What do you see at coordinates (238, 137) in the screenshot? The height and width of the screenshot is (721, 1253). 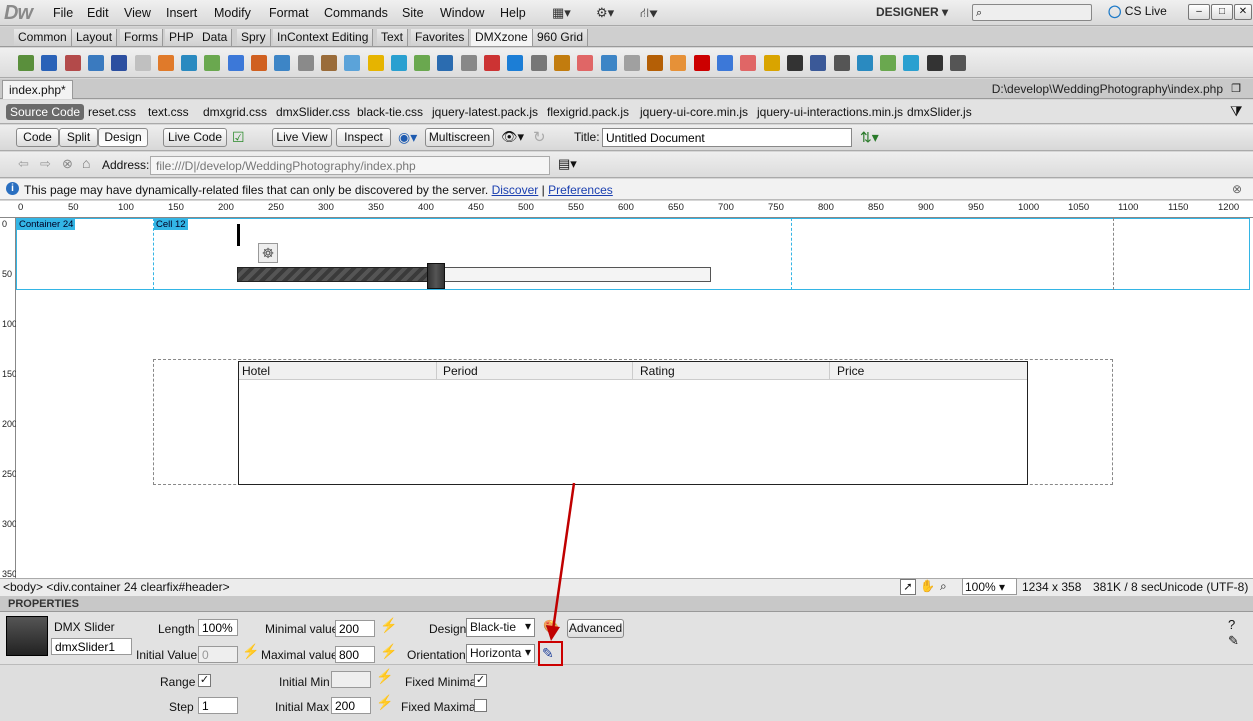 I see `check-page-icon: ☑` at bounding box center [238, 137].